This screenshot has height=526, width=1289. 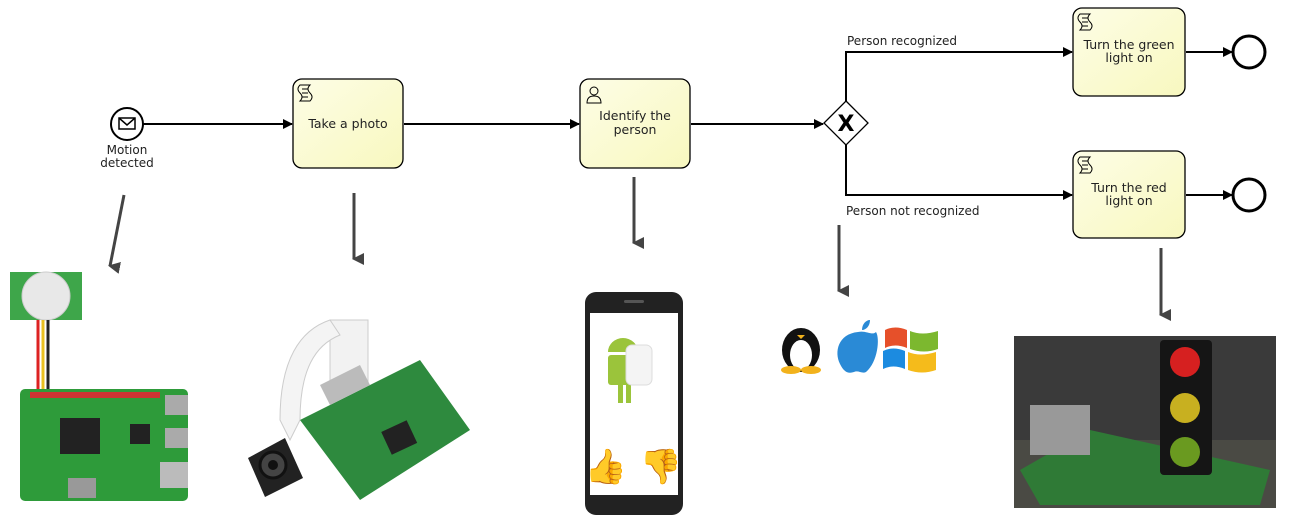 What do you see at coordinates (117, 234) in the screenshot?
I see `arrow-down-icon` at bounding box center [117, 234].